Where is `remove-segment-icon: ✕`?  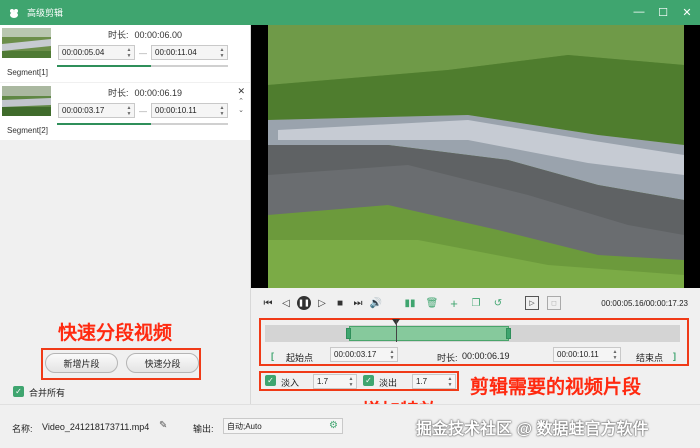 remove-segment-icon: ✕ is located at coordinates (241, 91).